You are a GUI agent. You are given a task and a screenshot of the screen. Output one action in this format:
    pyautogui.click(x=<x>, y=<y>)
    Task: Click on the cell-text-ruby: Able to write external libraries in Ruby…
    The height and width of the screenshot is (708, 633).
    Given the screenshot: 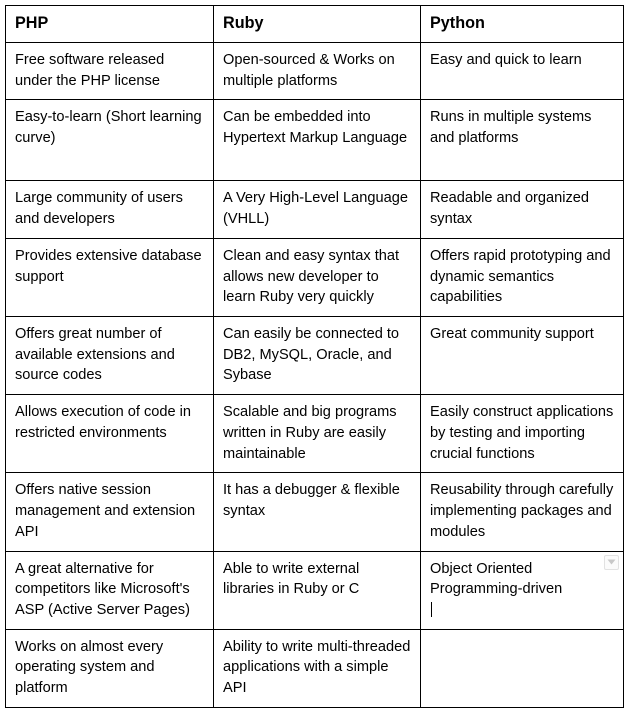 What is the action you would take?
    pyautogui.click(x=291, y=579)
    